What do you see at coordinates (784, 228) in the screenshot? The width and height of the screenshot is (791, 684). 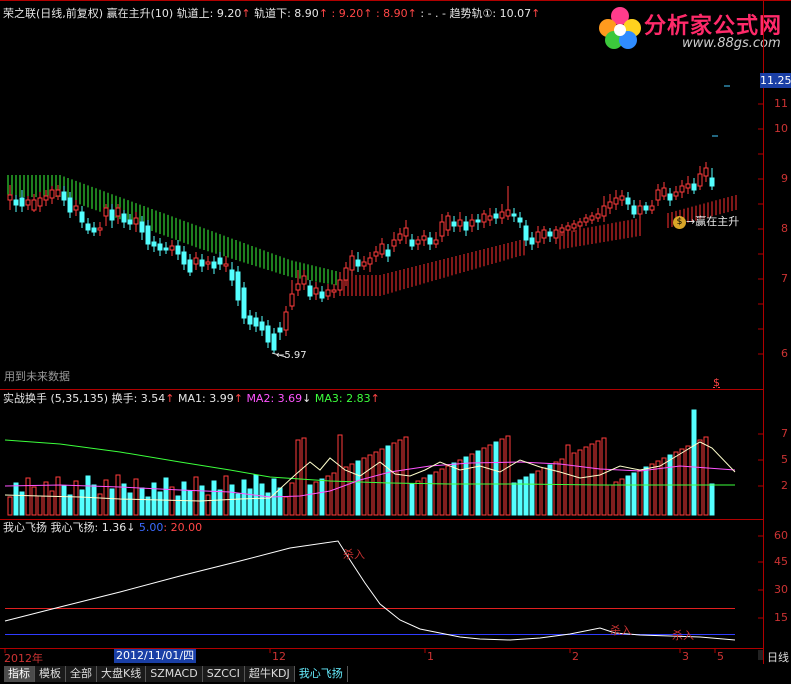 I see `price-axis-label: 8` at bounding box center [784, 228].